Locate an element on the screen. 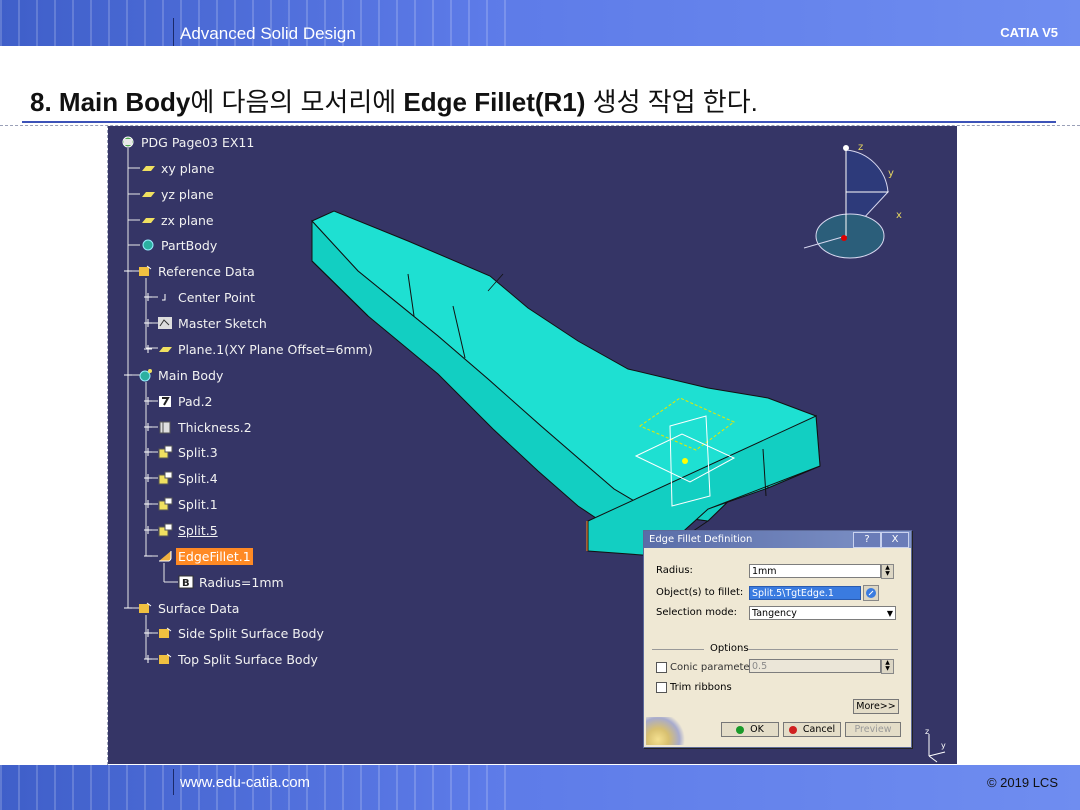 This screenshot has width=1080, height=810. tree-item-split-3: Split.3 is located at coordinates (181, 452).